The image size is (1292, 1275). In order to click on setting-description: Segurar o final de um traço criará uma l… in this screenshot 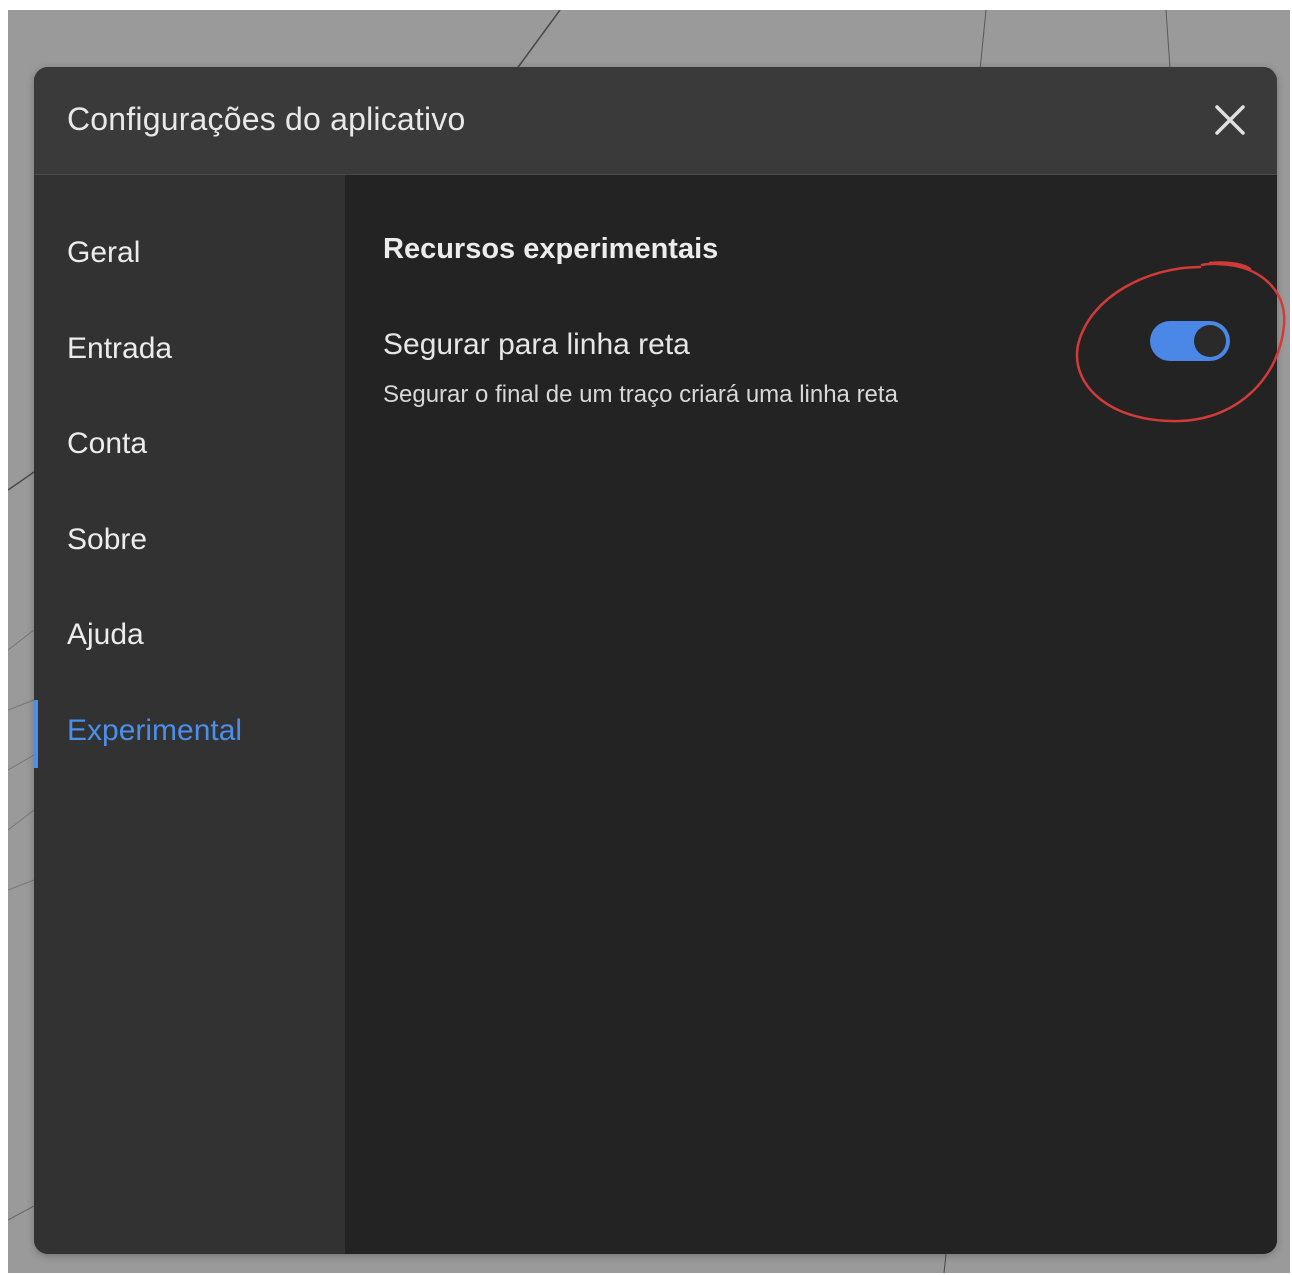, I will do `click(640, 394)`.